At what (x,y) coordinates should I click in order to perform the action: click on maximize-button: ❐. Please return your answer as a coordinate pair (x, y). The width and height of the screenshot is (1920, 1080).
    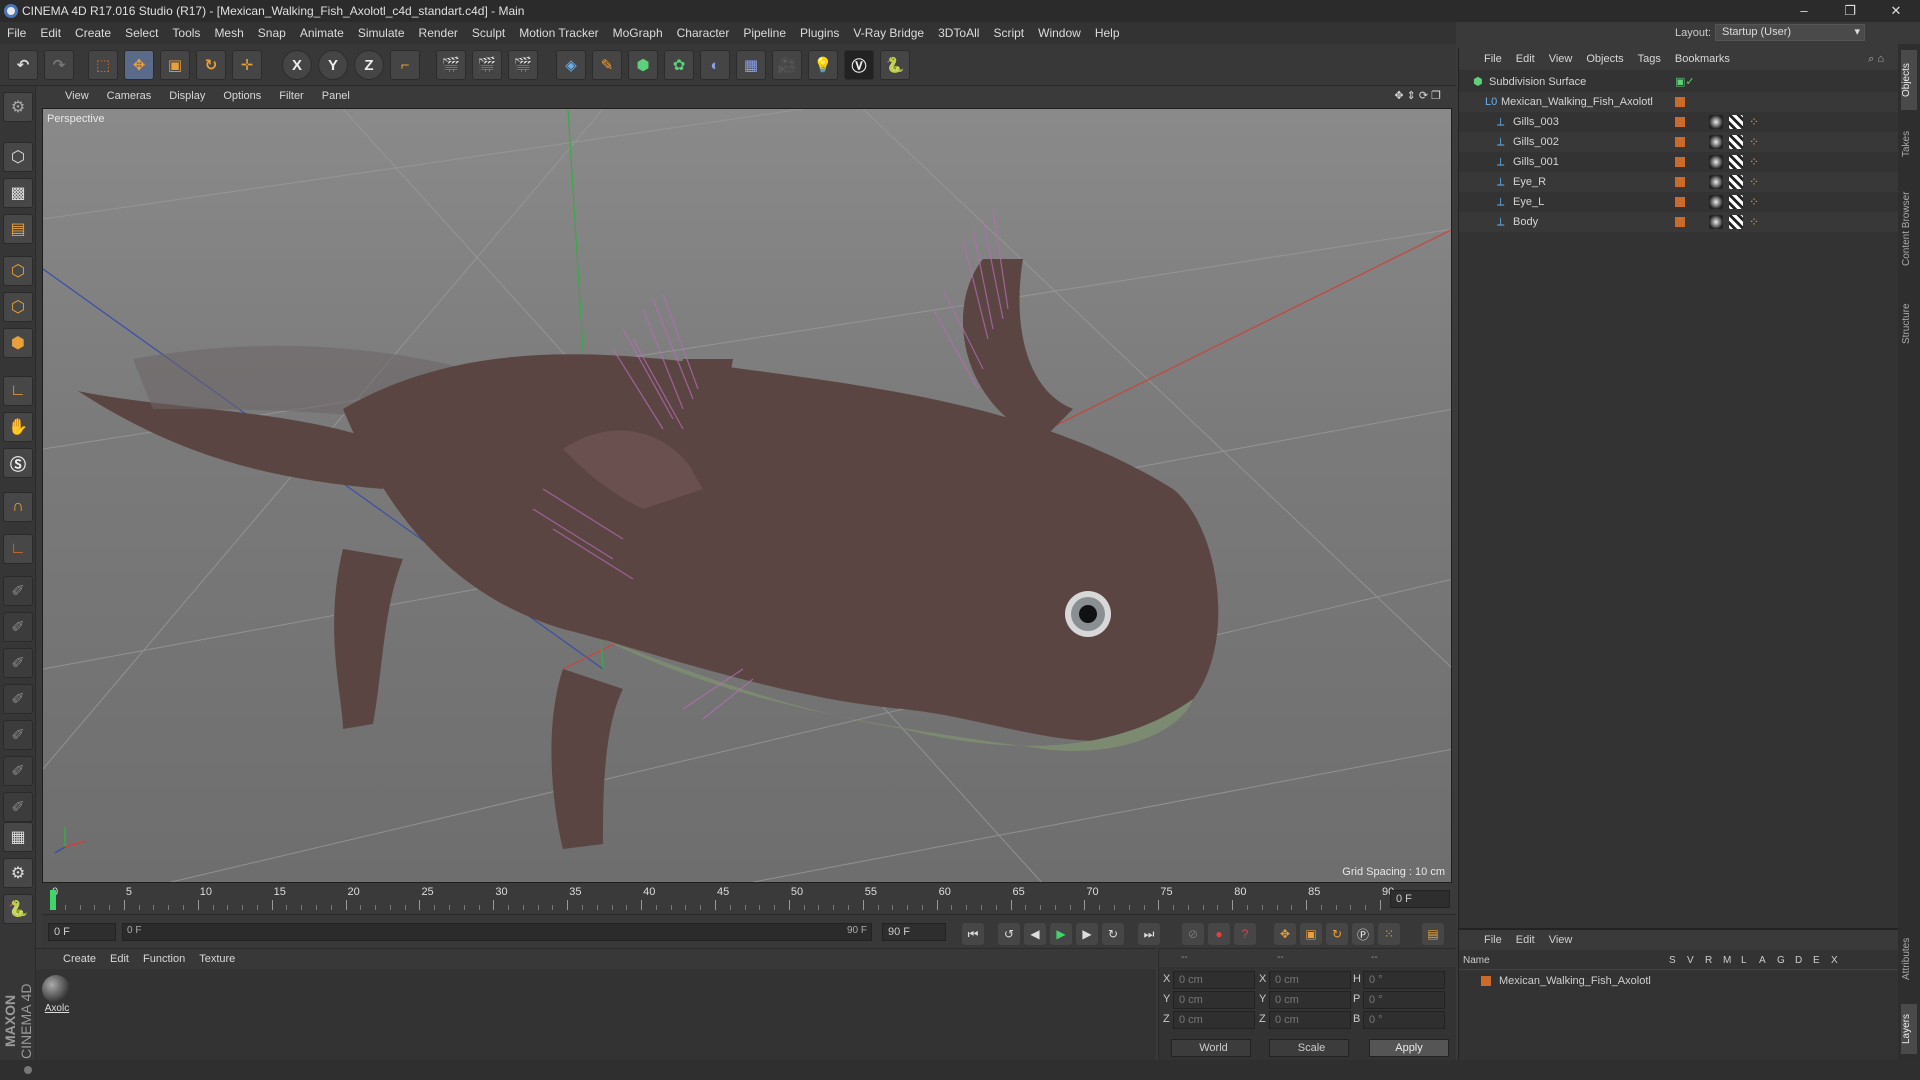
    Looking at the image, I should click on (1850, 11).